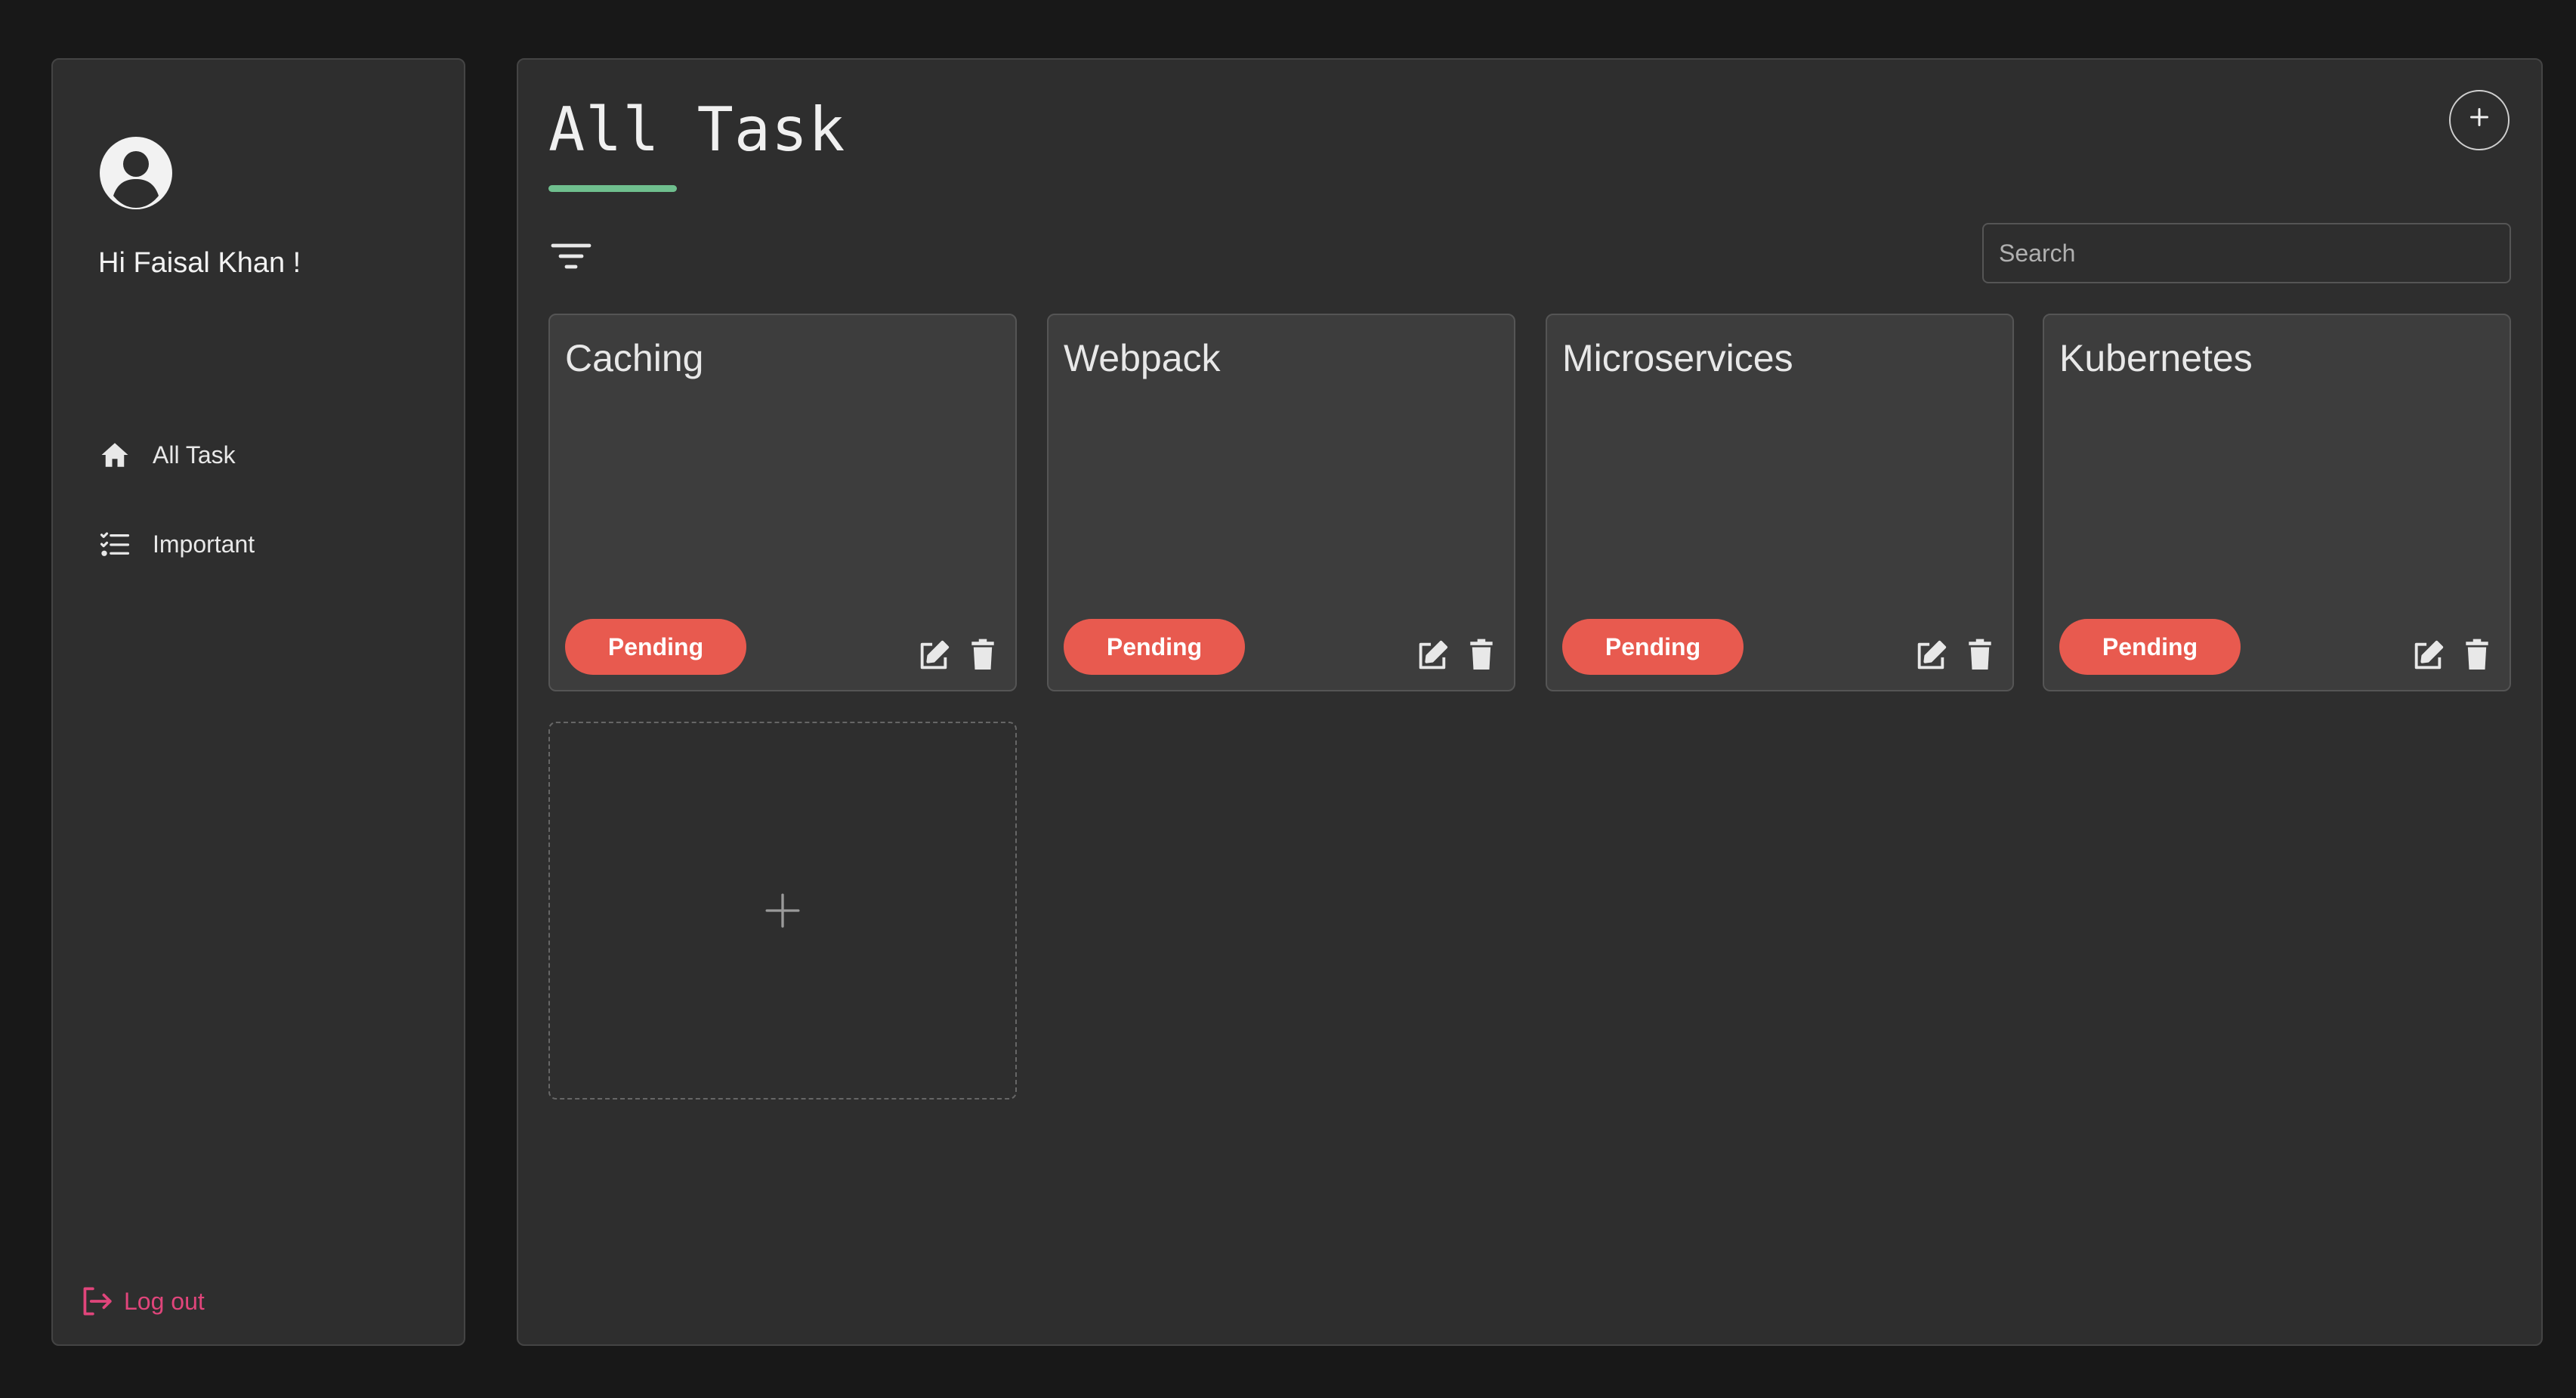 This screenshot has width=2576, height=1398. Describe the element at coordinates (263, 454) in the screenshot. I see `sidebar-item-all-task: All Task` at that location.